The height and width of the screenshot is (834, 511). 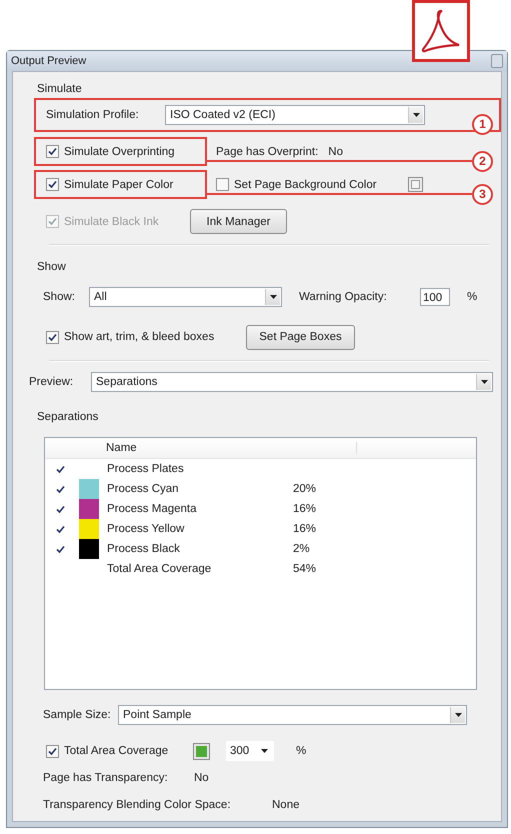 What do you see at coordinates (335, 152) in the screenshot?
I see `status-value: No` at bounding box center [335, 152].